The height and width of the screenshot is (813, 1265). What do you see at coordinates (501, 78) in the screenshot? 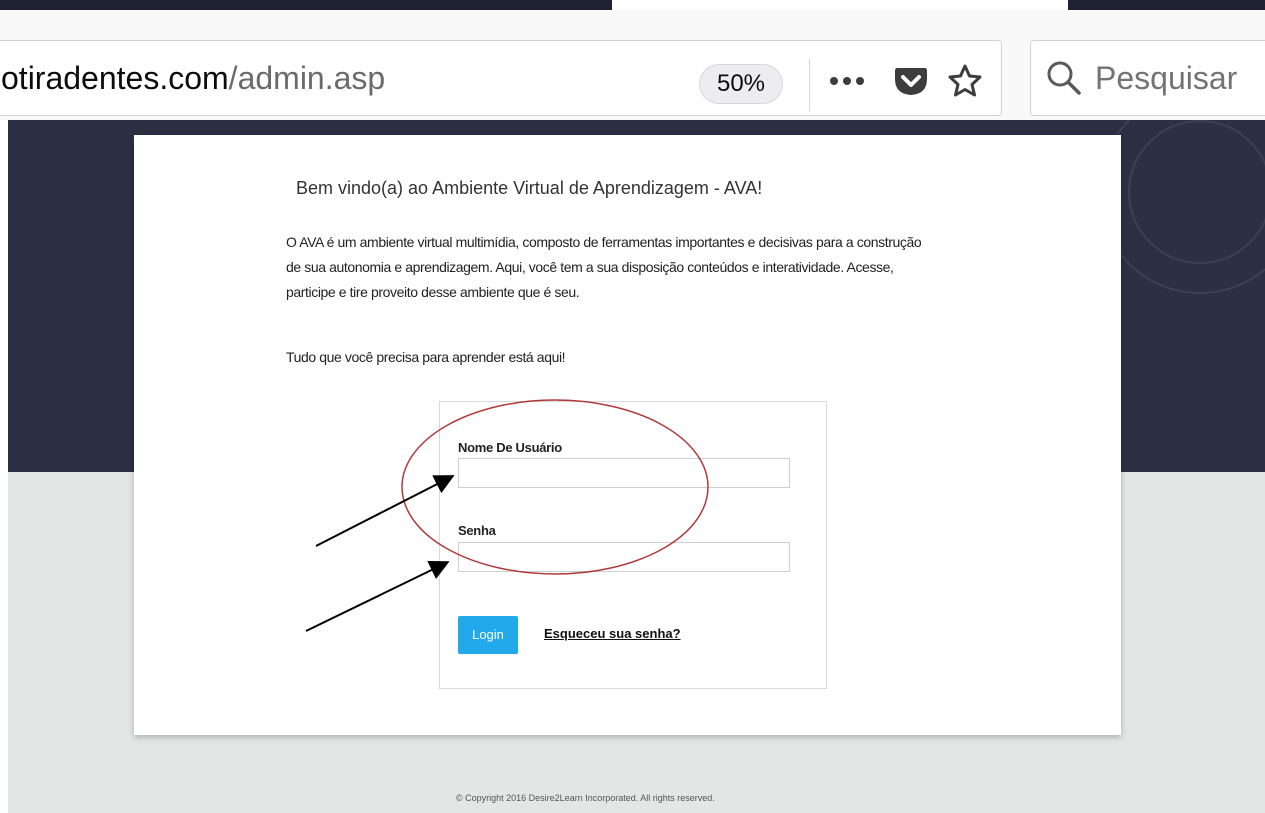
I see `url-bar: otiradentes.com/admin.asp 50%` at bounding box center [501, 78].